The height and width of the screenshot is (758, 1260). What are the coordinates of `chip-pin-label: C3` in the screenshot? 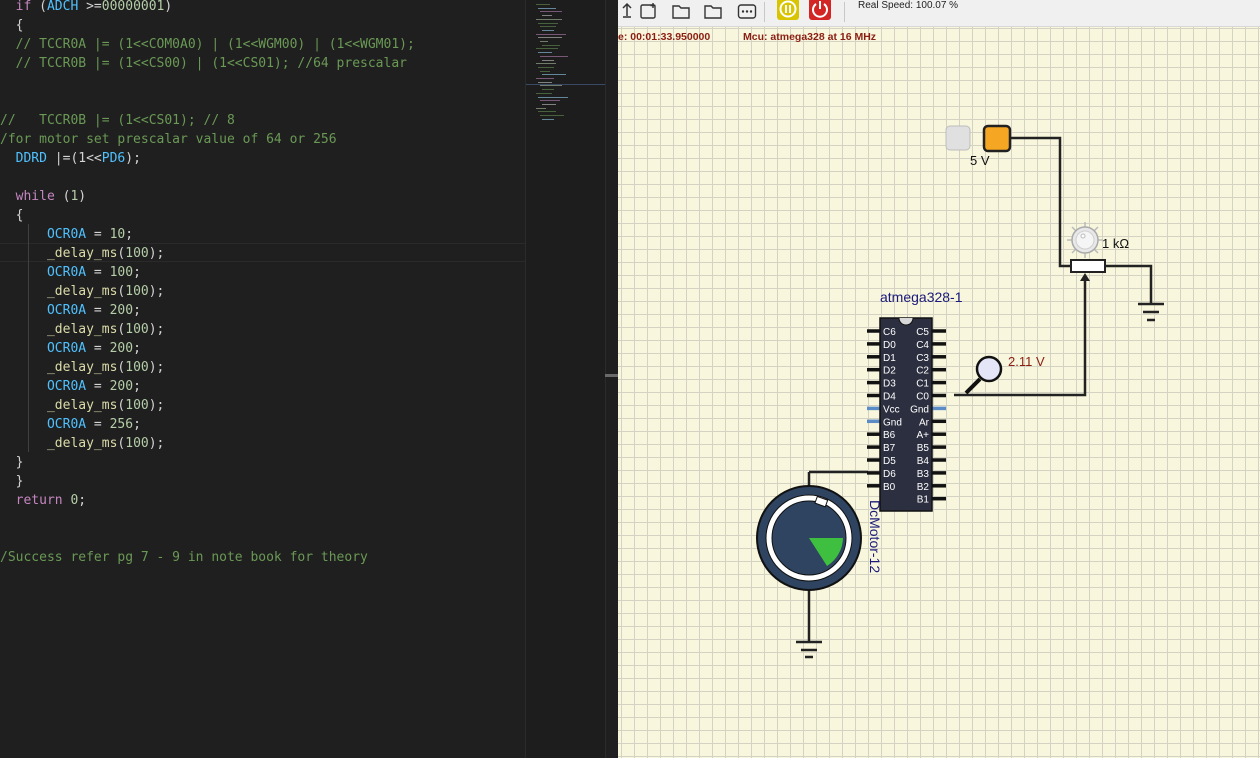 It's located at (922, 358).